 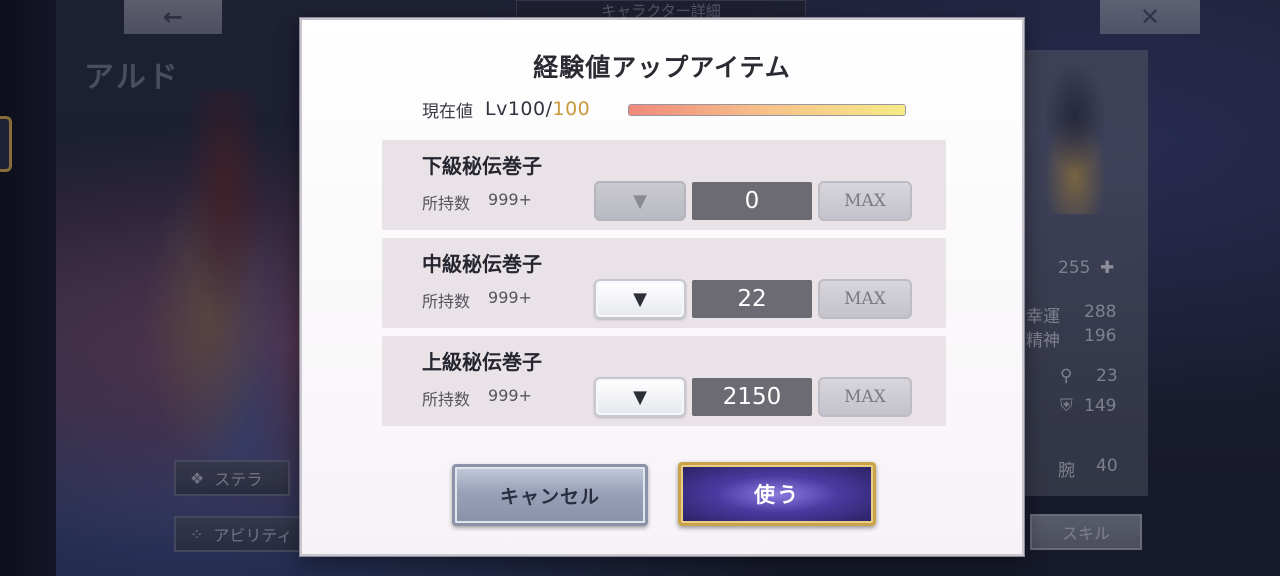 I want to click on current-level-label: 現在値, so click(x=447, y=111).